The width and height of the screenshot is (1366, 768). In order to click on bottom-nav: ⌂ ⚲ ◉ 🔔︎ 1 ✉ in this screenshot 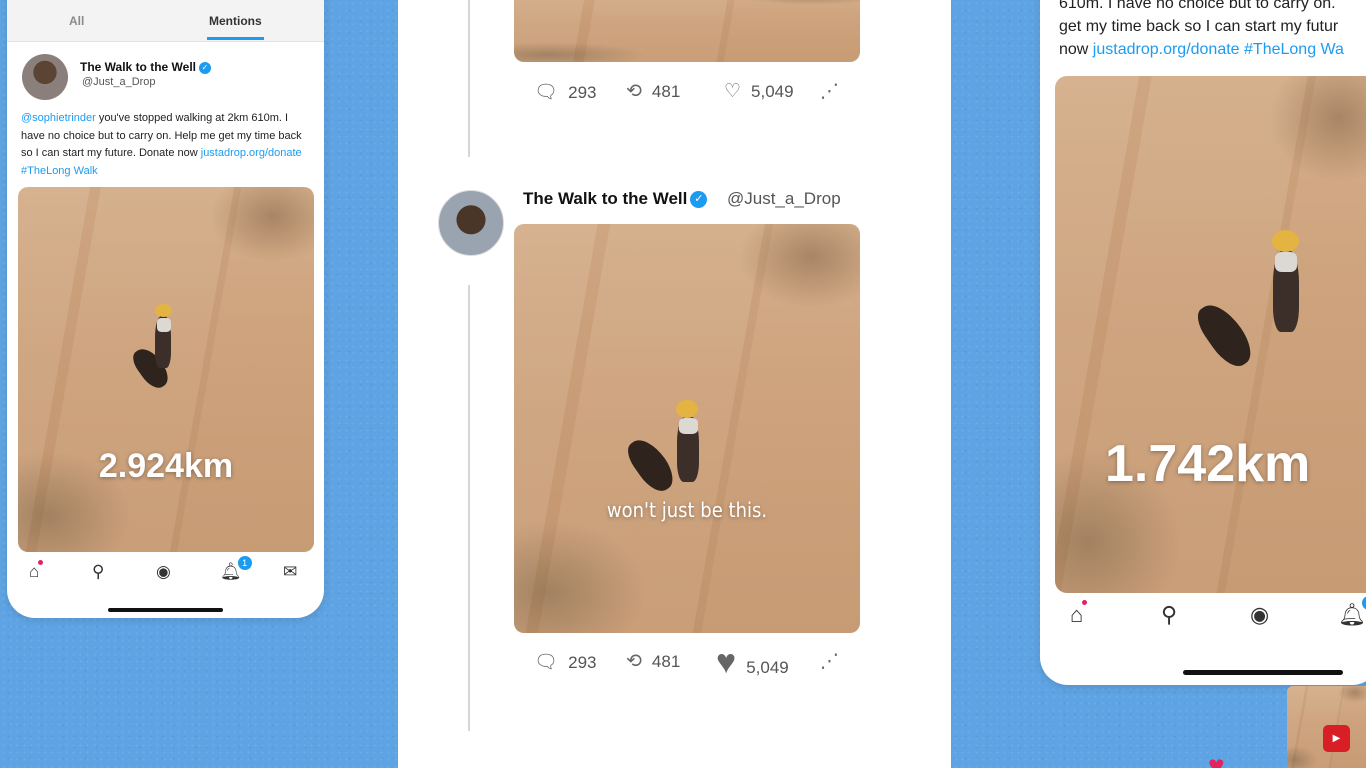, I will do `click(165, 572)`.